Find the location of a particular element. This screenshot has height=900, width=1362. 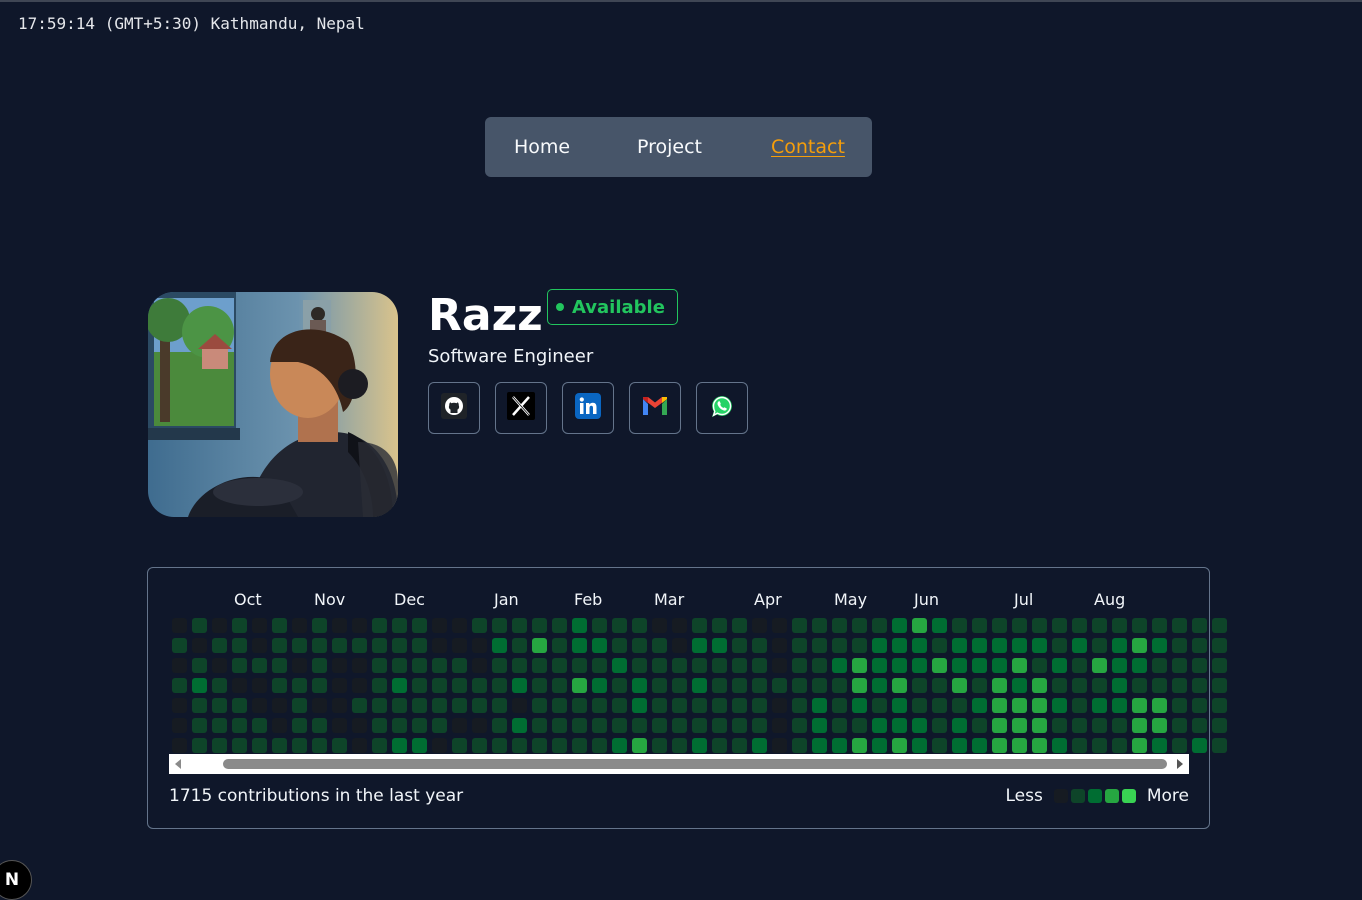

scroll-right-icon is located at coordinates (1180, 764).